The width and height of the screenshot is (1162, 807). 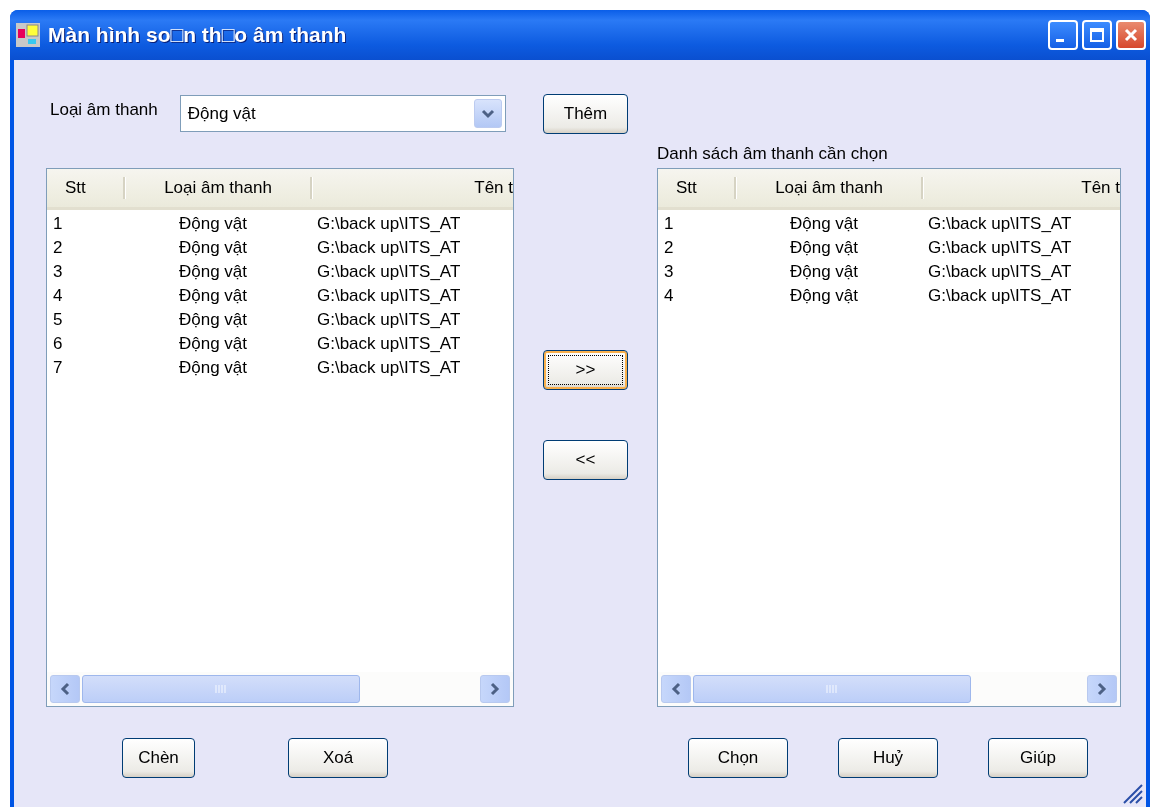 What do you see at coordinates (585, 370) in the screenshot?
I see `move-button: >>` at bounding box center [585, 370].